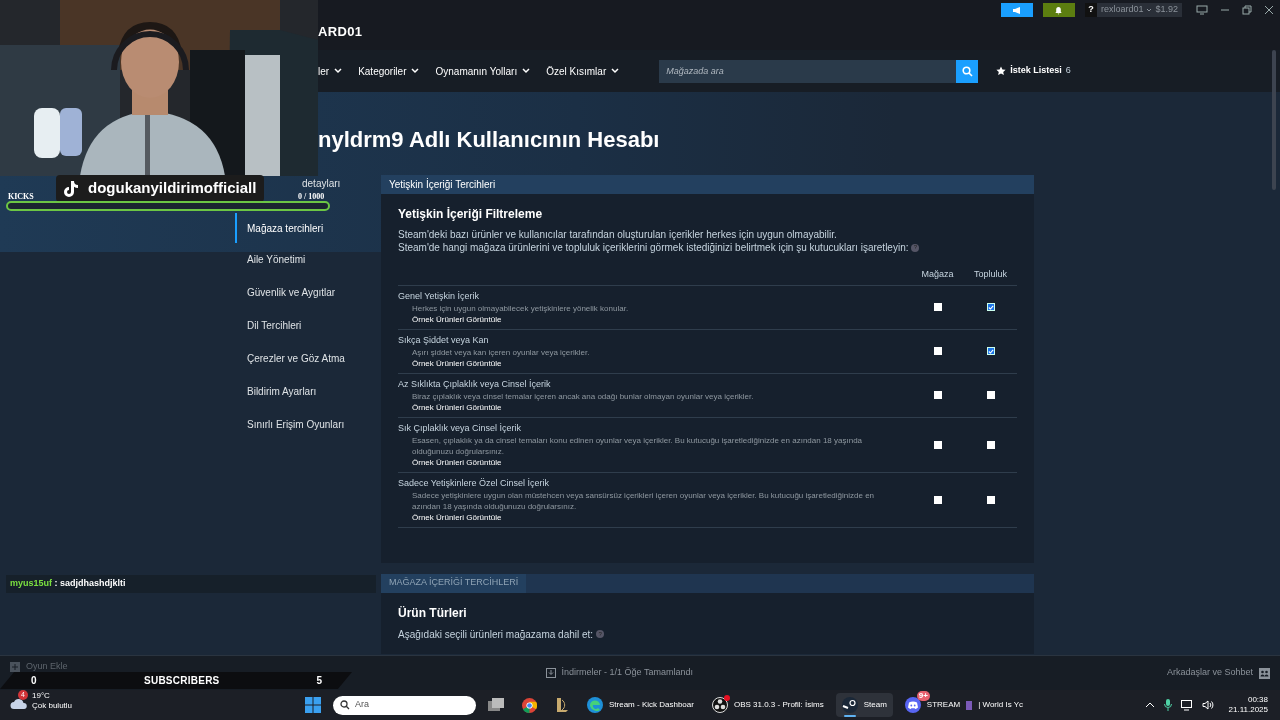 This screenshot has width=1280, height=720. I want to click on windows-start-icon, so click(313, 705).